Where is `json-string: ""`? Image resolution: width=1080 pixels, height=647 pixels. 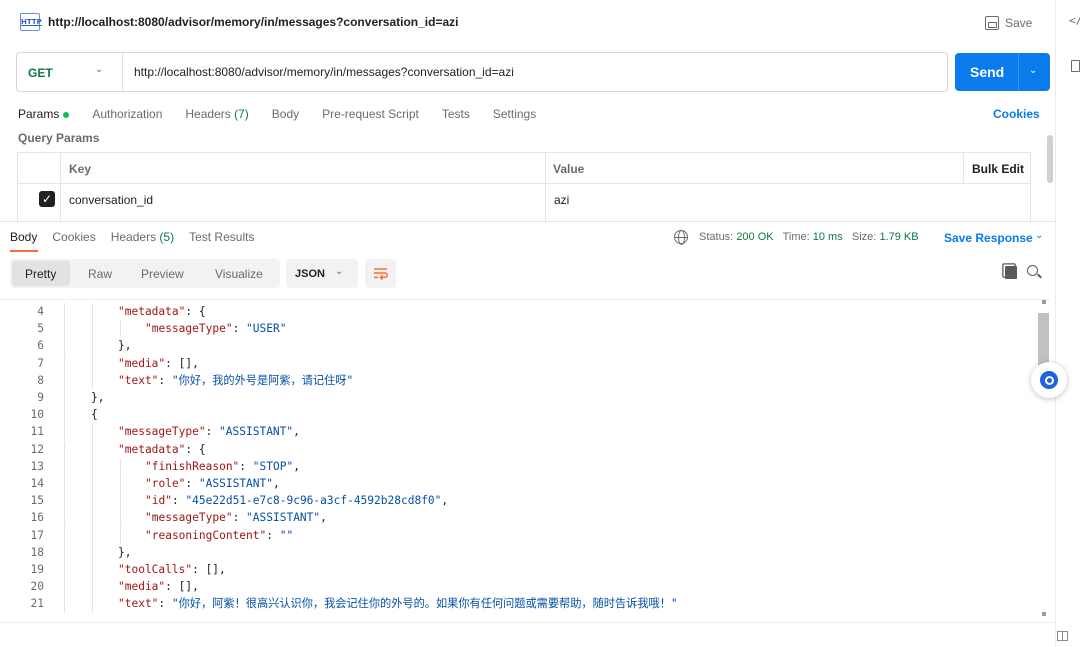
json-string: "" is located at coordinates (286, 535).